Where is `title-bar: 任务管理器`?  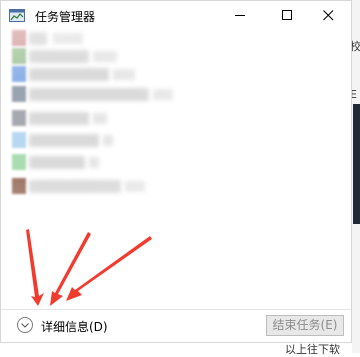 title-bar: 任务管理器 is located at coordinates (176, 16).